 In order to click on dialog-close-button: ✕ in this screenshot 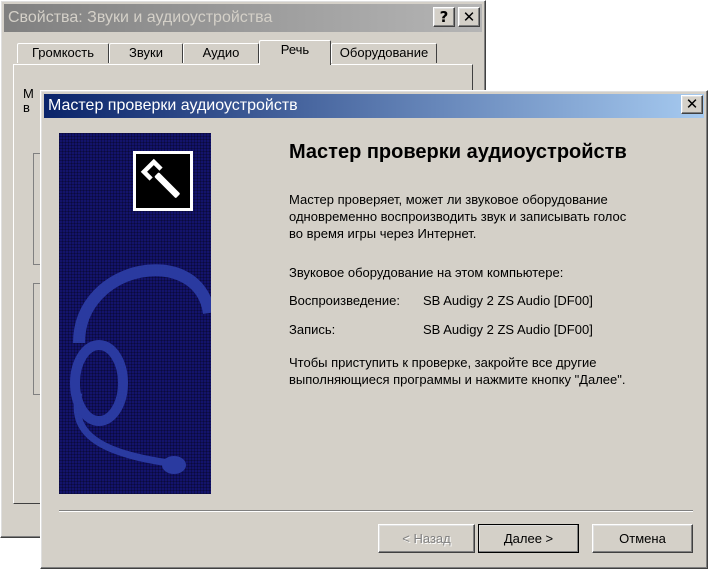, I will do `click(692, 104)`.